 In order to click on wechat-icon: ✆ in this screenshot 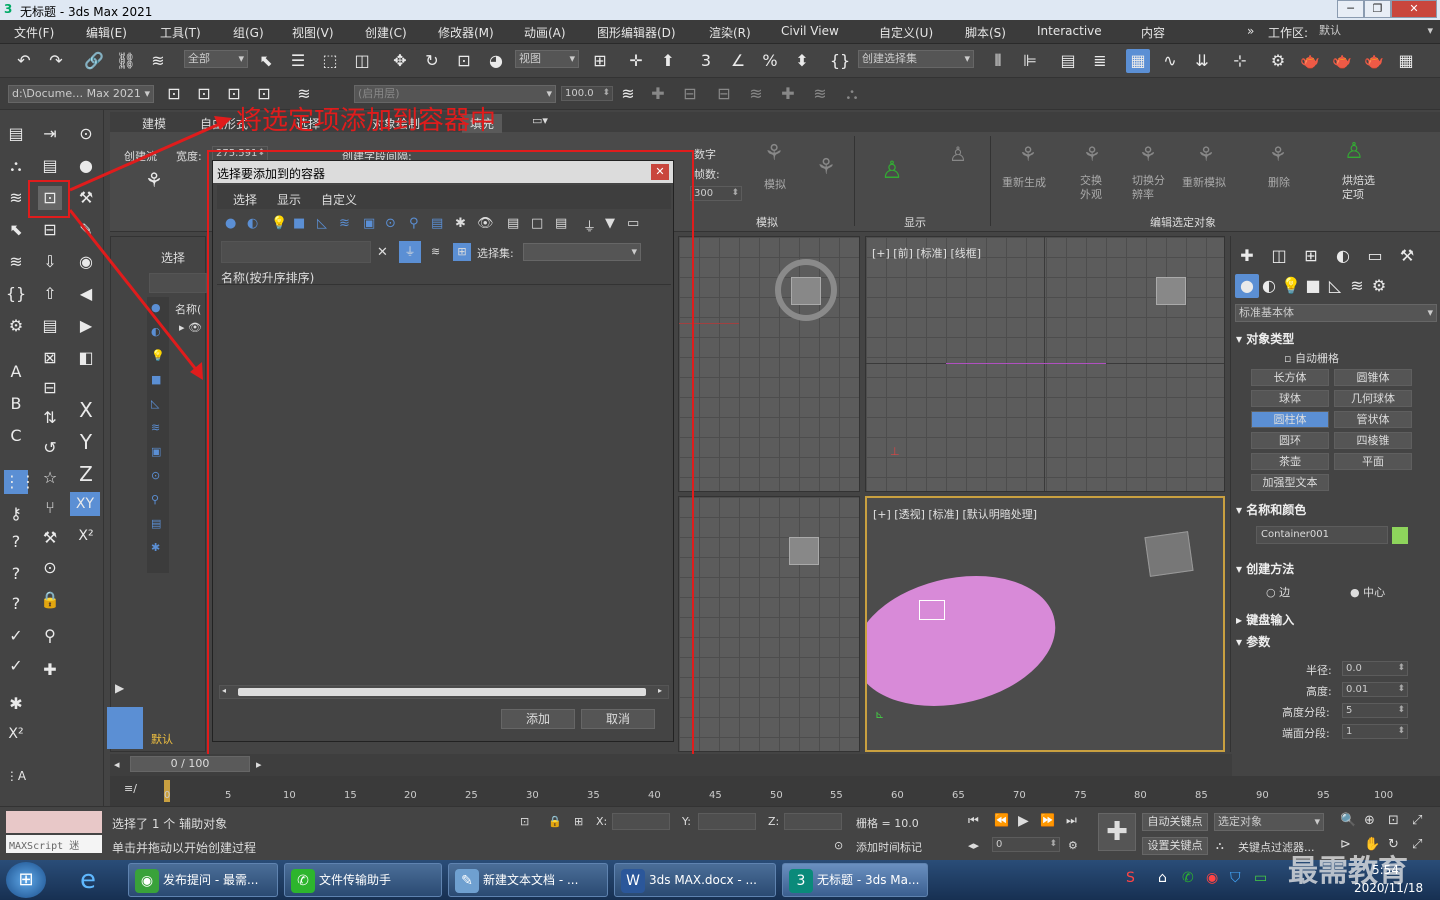, I will do `click(303, 881)`.